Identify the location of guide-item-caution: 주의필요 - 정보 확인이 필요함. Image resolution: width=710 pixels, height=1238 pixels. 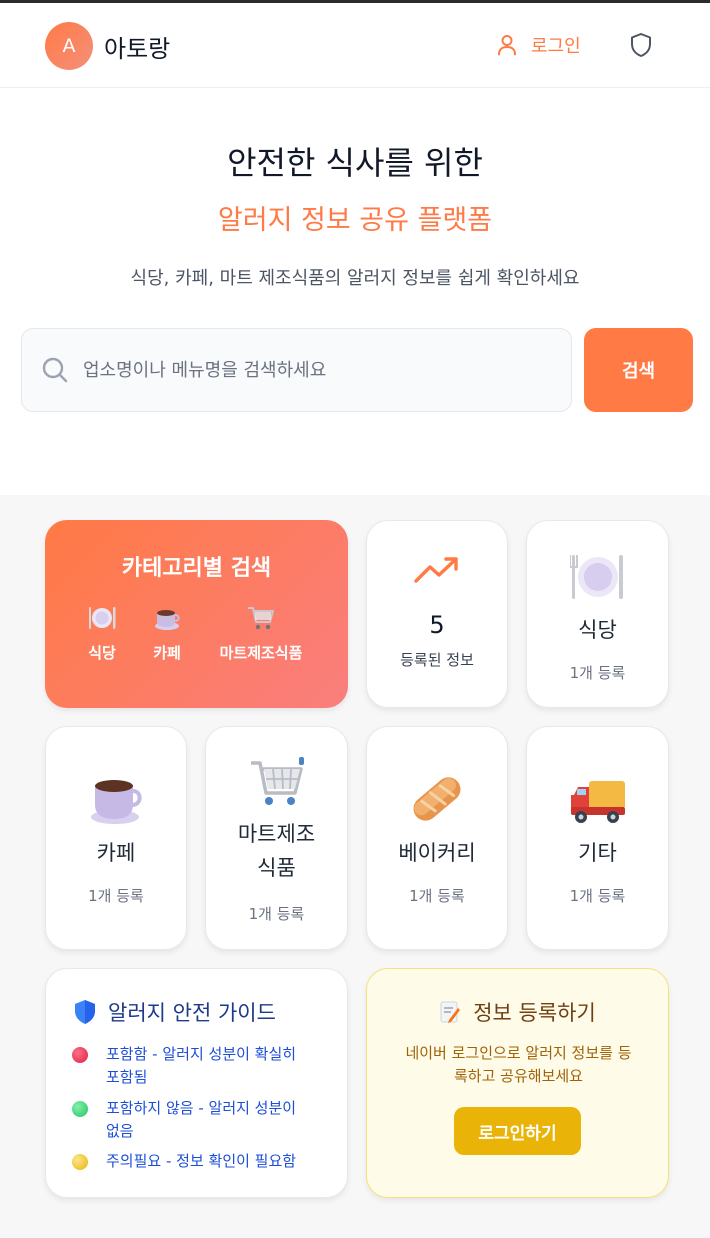
(199, 1161).